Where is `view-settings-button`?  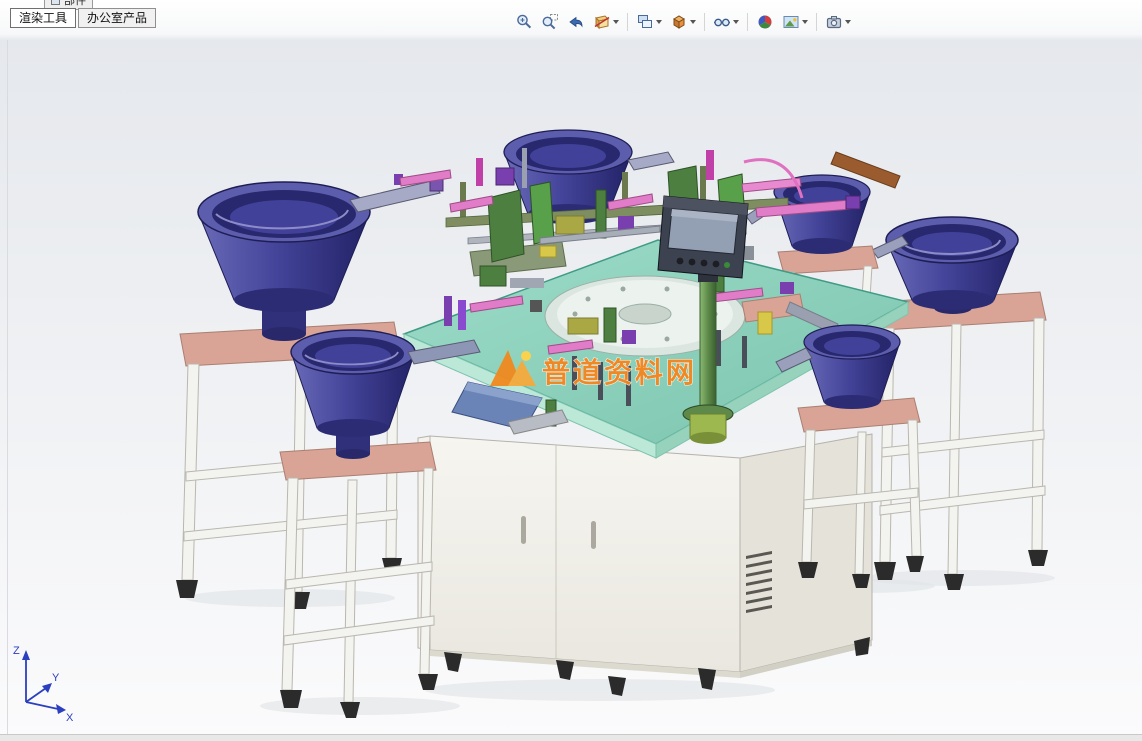
view-settings-button is located at coordinates (838, 22).